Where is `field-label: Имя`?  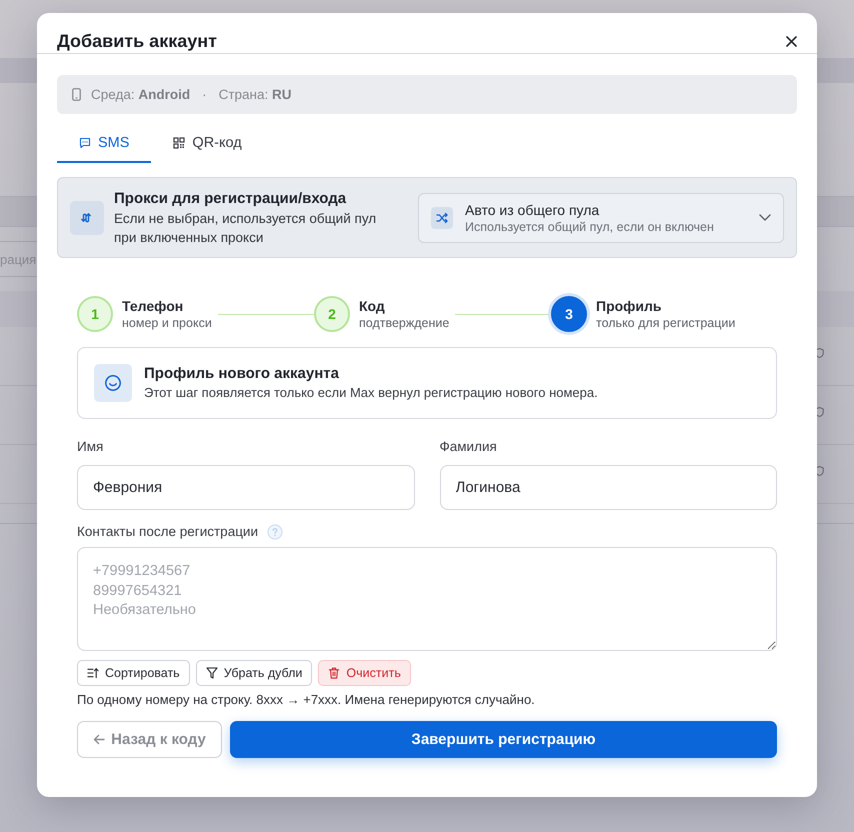 field-label: Имя is located at coordinates (90, 446).